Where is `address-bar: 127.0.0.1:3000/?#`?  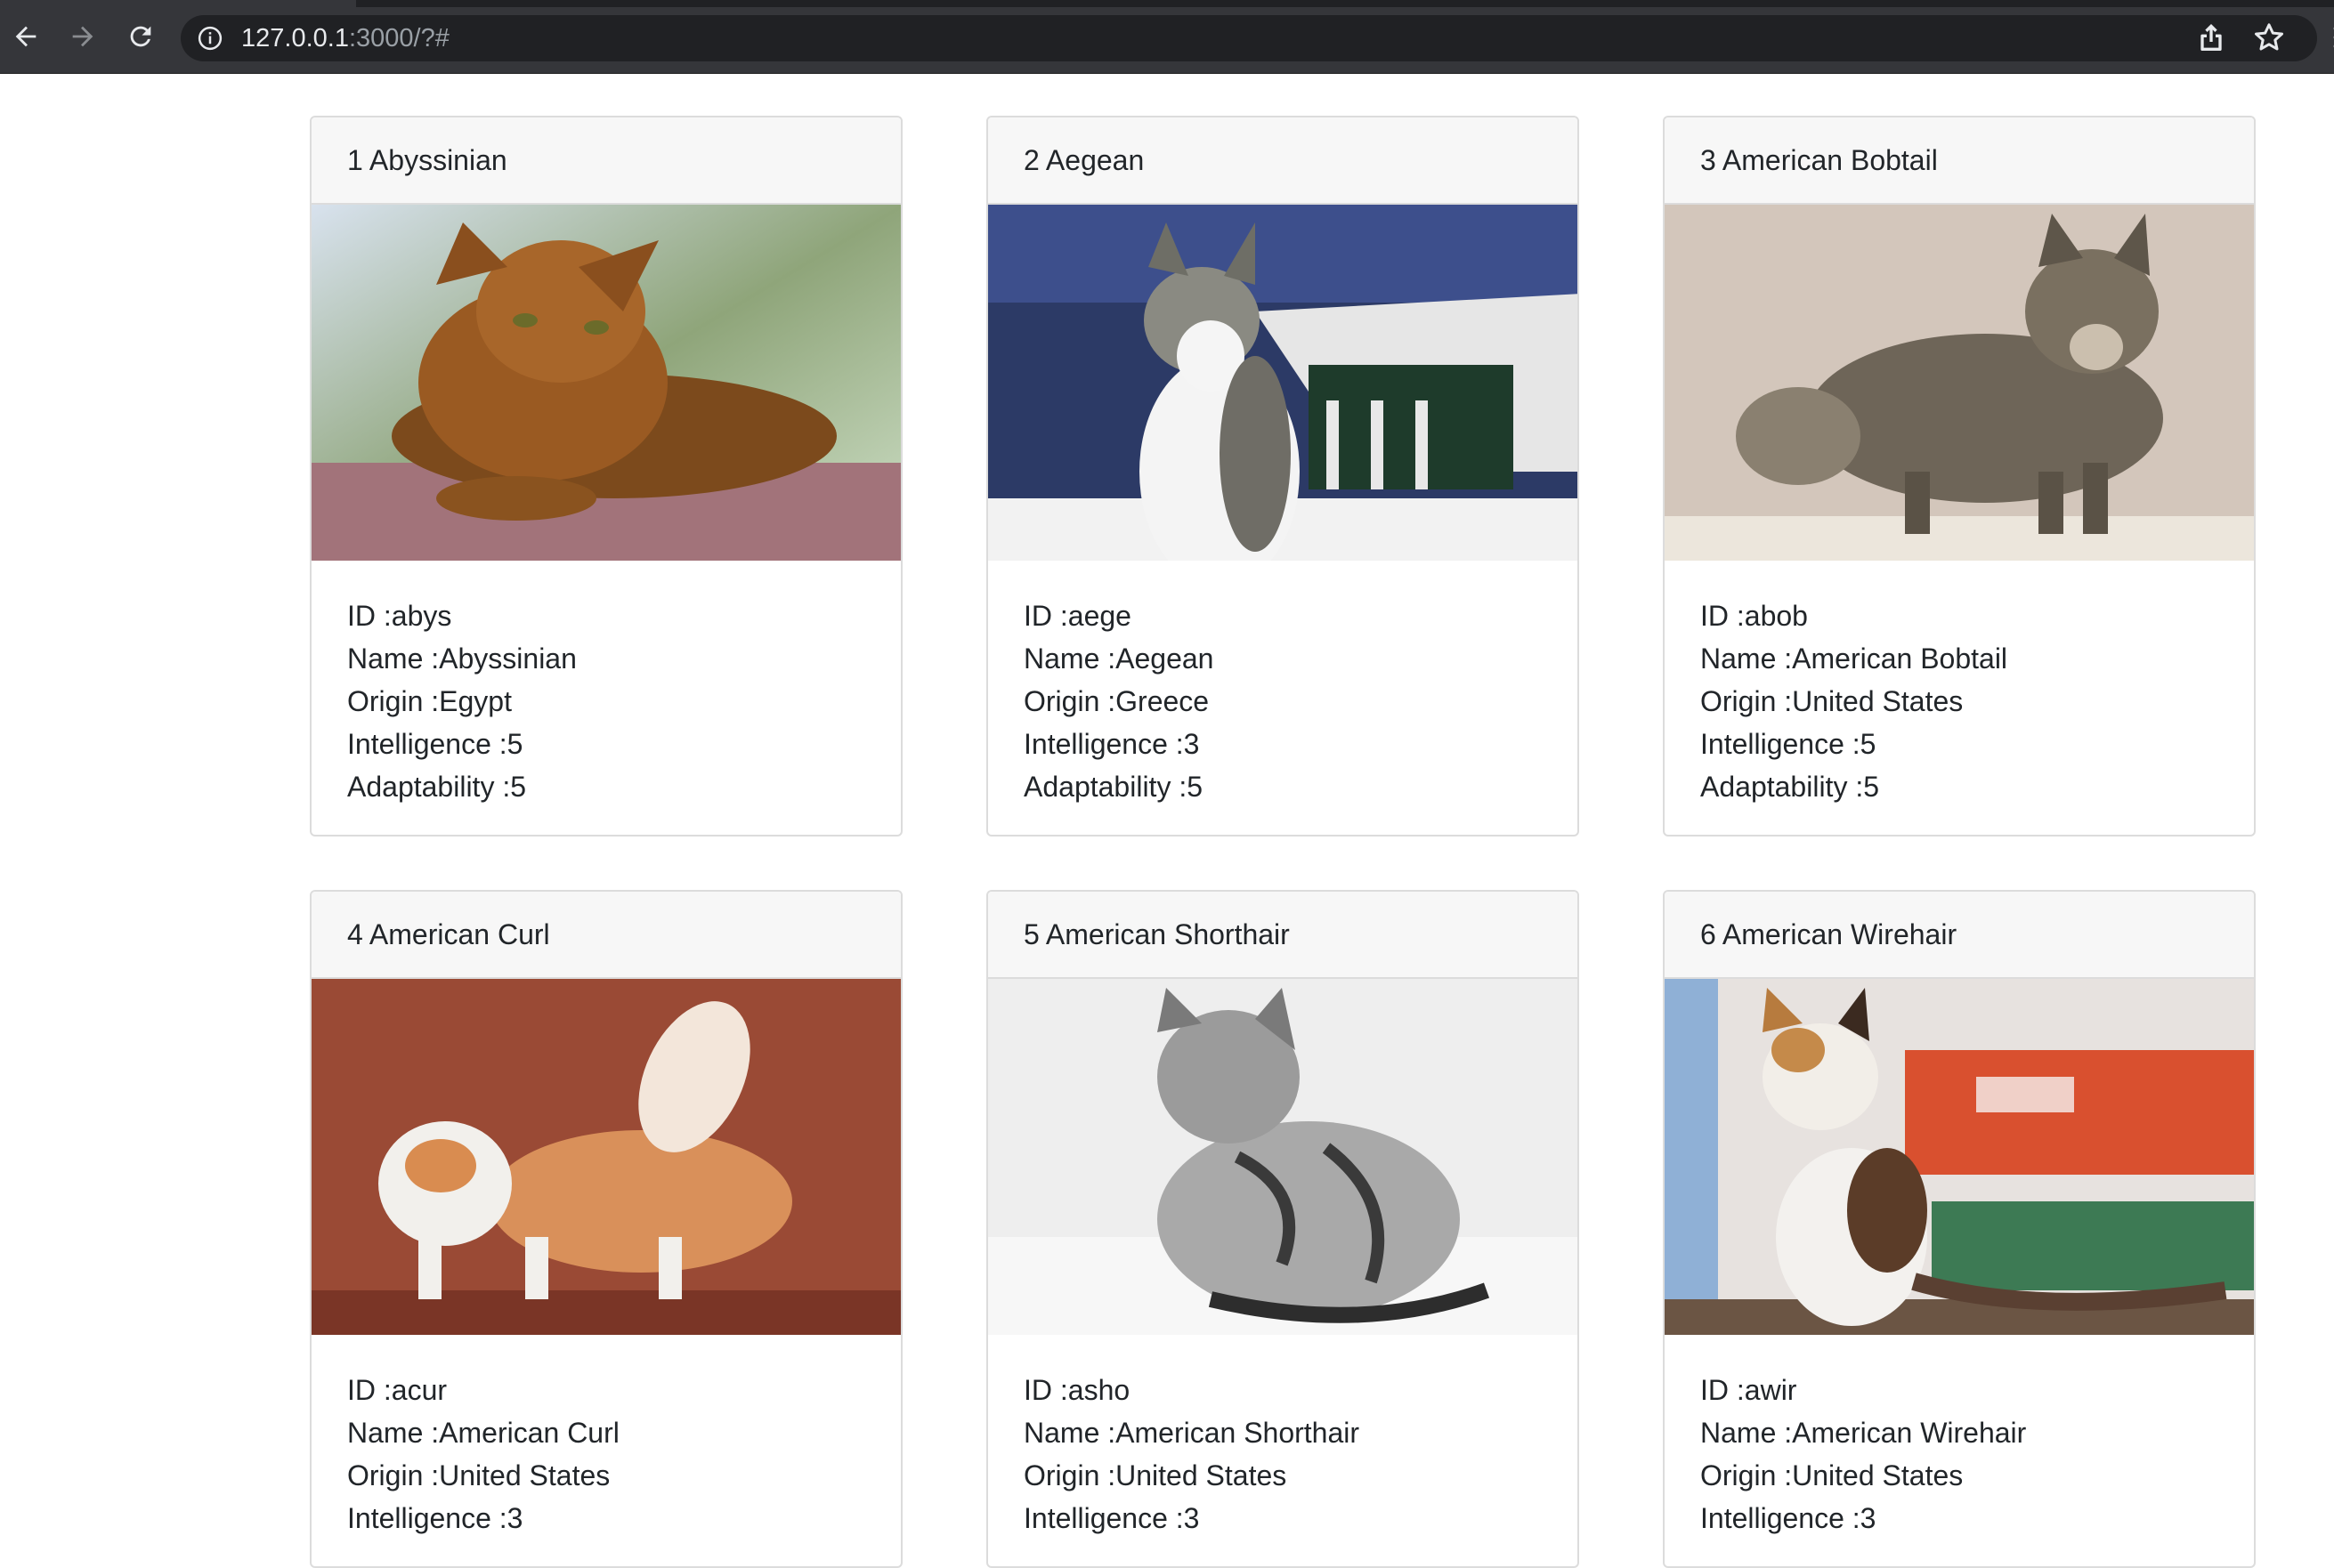 address-bar: 127.0.0.1:3000/?# is located at coordinates (1249, 38).